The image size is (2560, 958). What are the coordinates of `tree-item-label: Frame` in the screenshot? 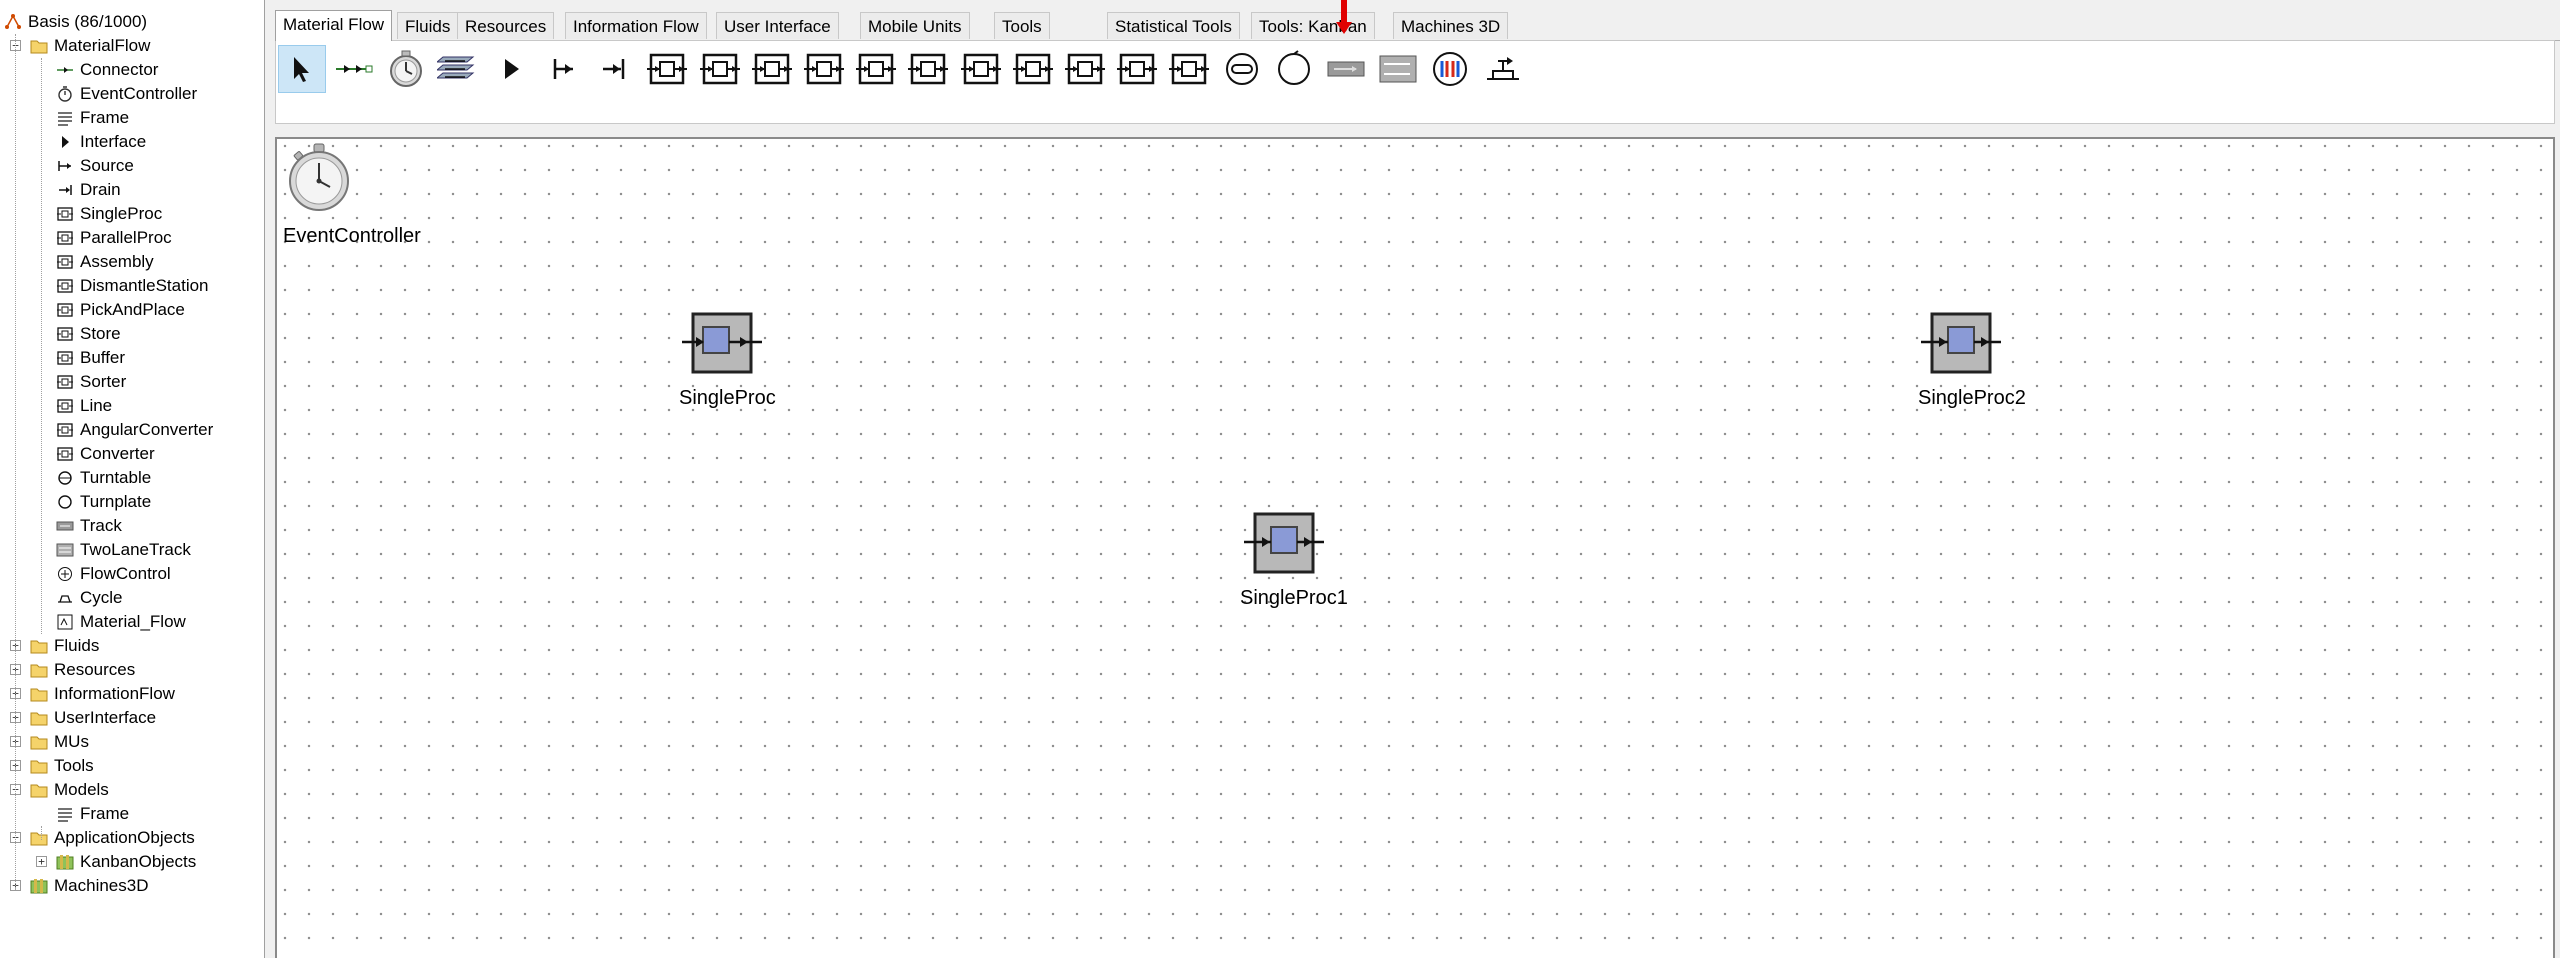 It's located at (105, 117).